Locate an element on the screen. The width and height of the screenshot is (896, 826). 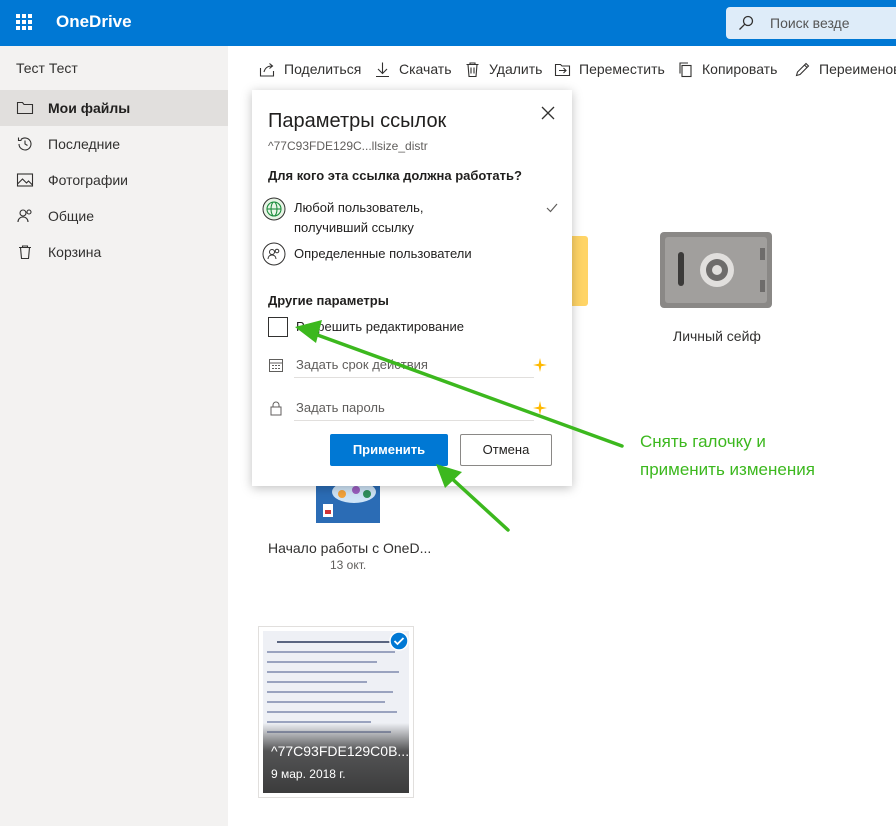
option-anyone-line1: Любой пользователь, is located at coordinates (359, 207).